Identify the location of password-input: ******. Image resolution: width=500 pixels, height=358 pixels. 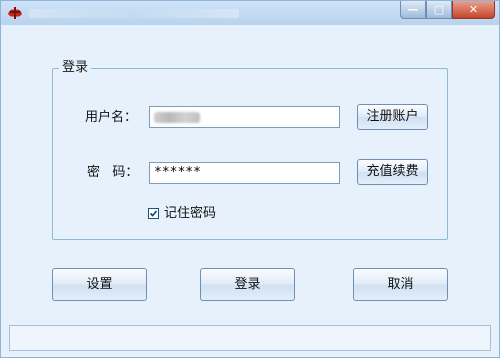
(244, 173).